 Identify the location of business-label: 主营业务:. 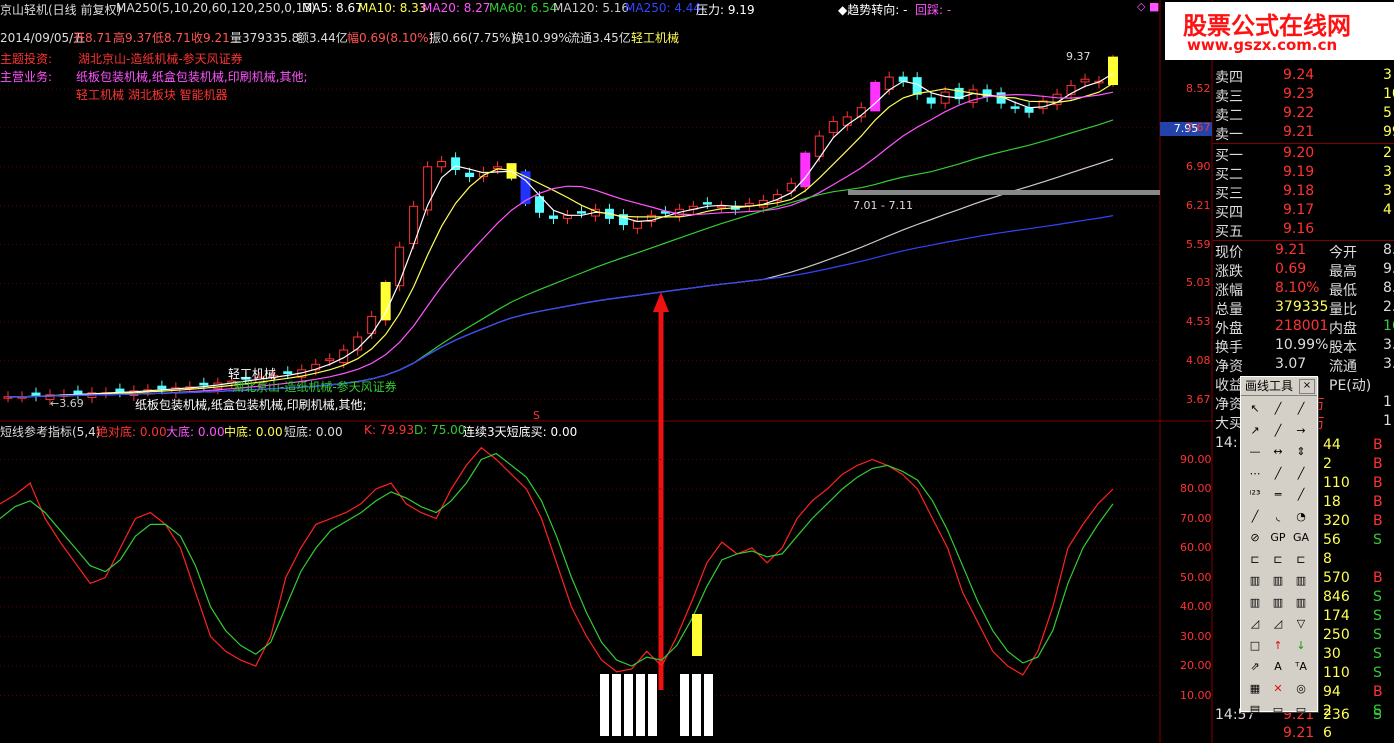
(26, 77).